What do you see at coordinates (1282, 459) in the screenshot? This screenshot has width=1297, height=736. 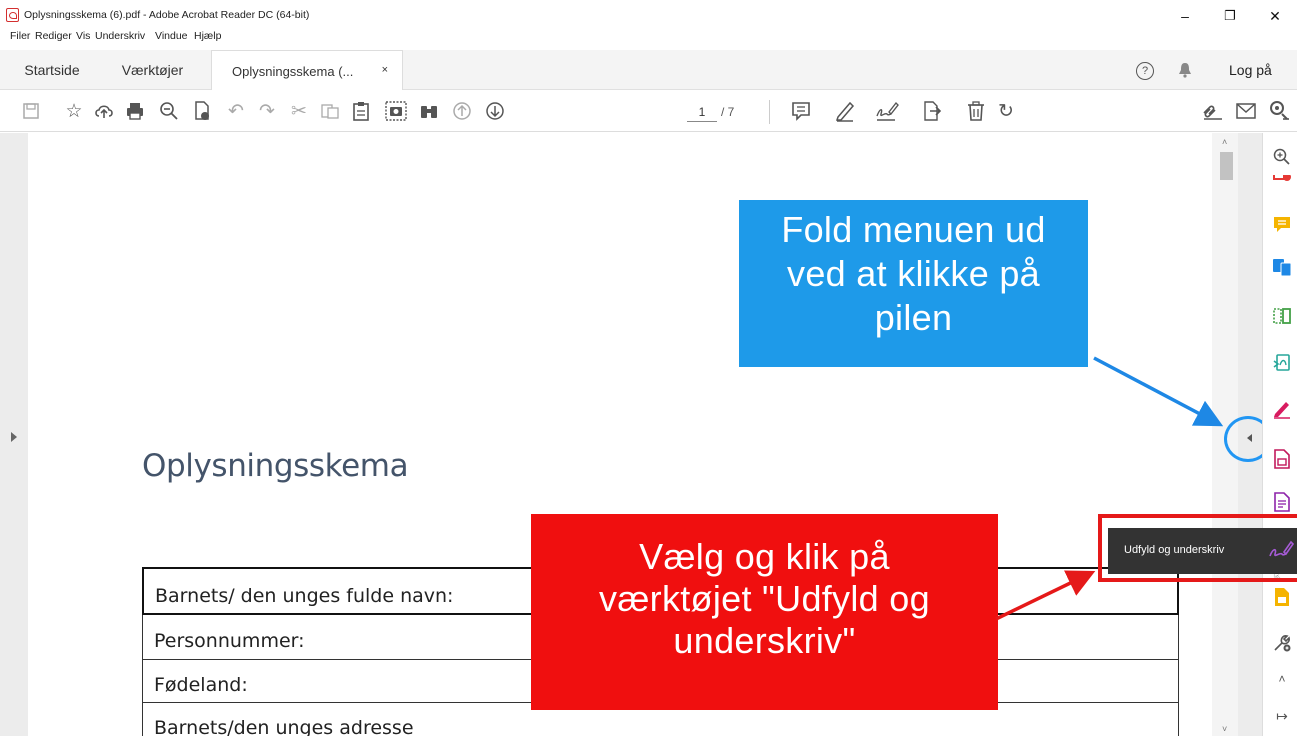 I see `protect-icon` at bounding box center [1282, 459].